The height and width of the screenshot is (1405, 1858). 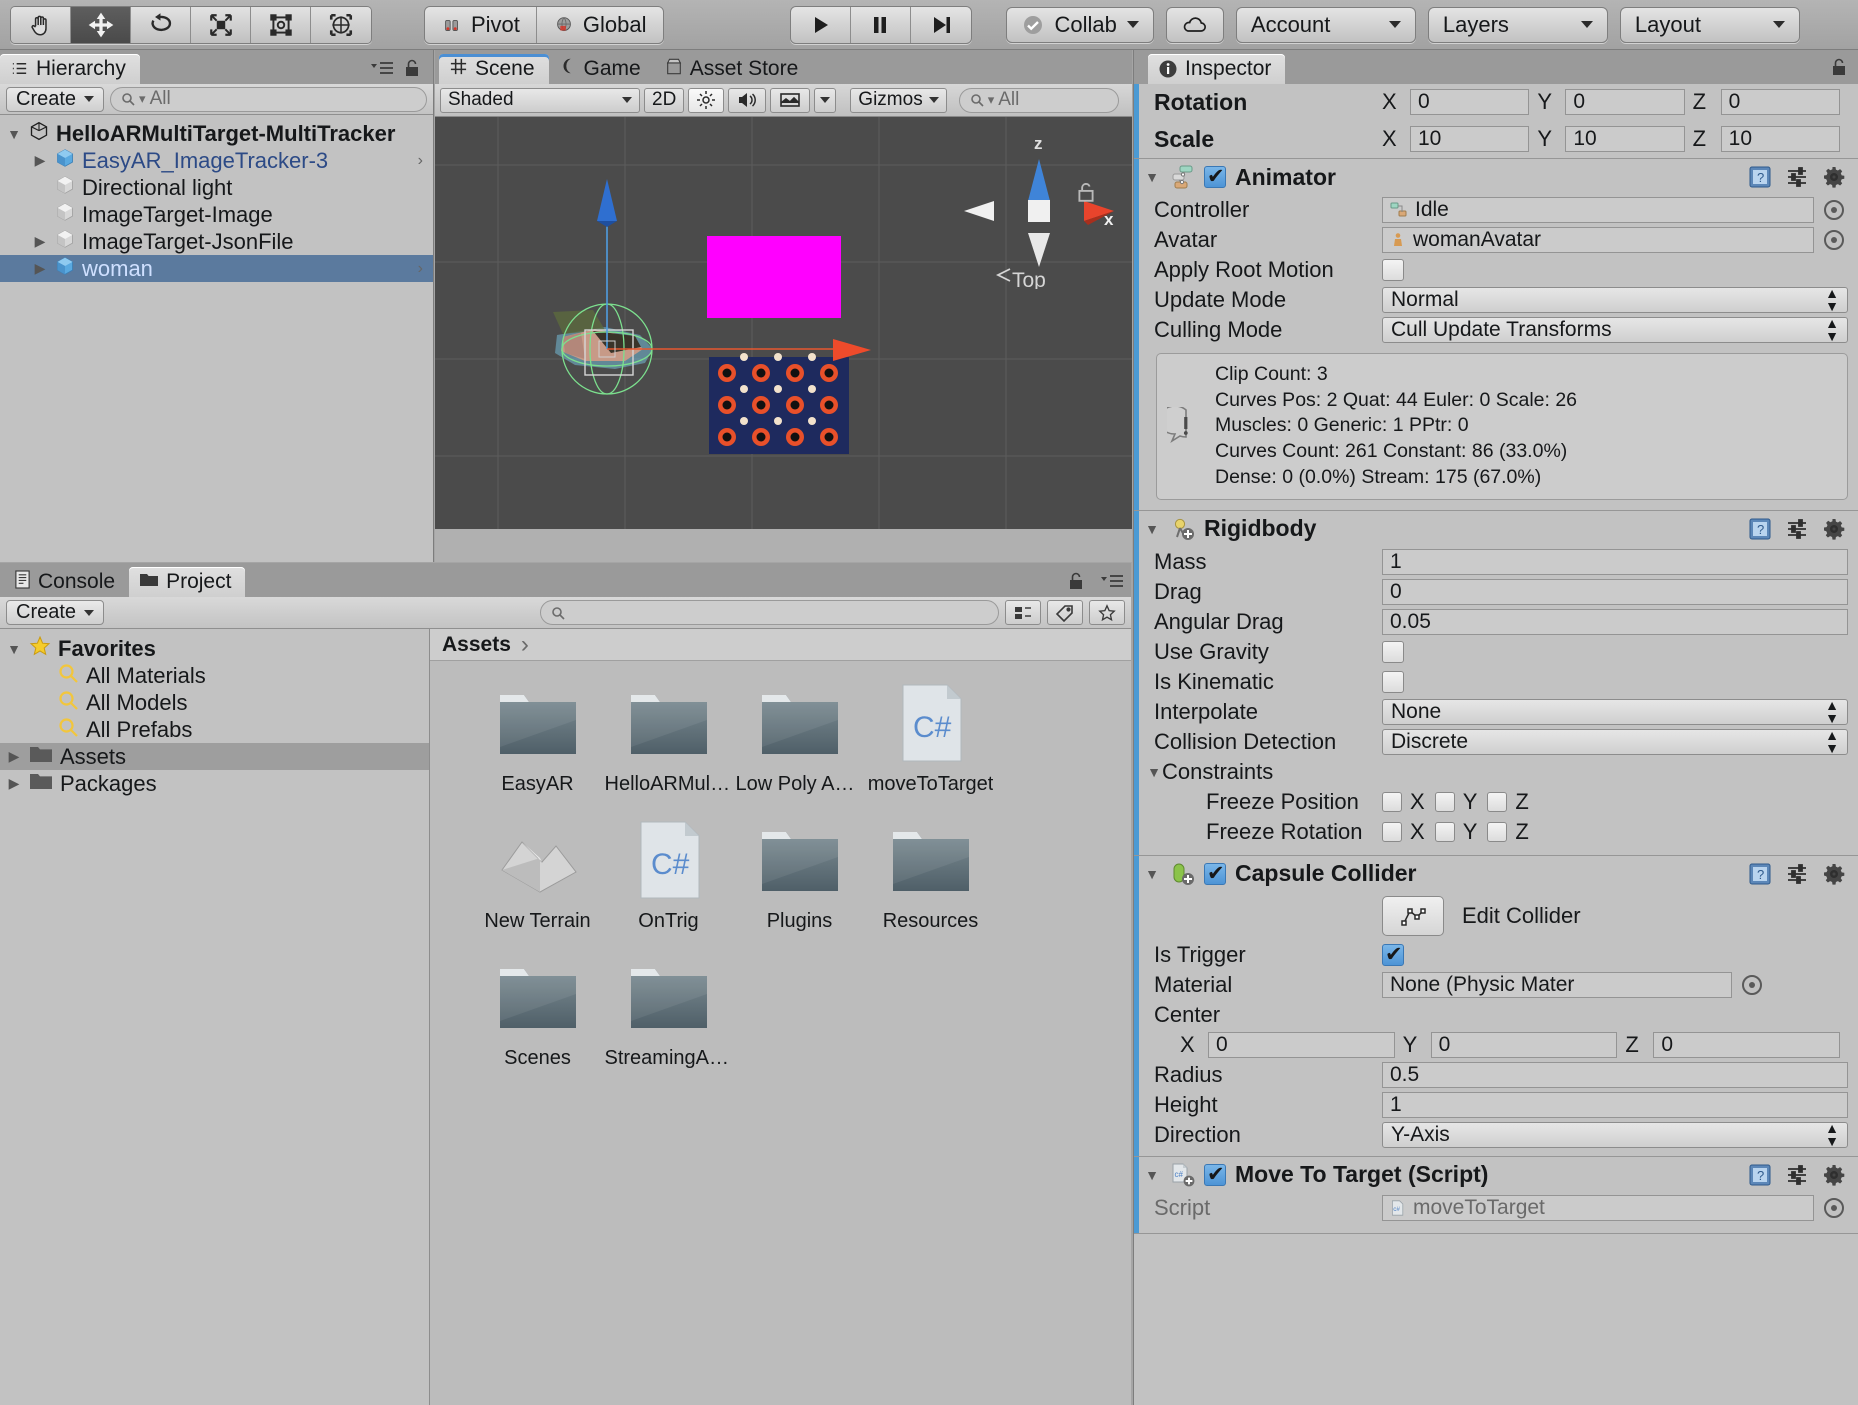 I want to click on project-create-button: Create, so click(x=55, y=612).